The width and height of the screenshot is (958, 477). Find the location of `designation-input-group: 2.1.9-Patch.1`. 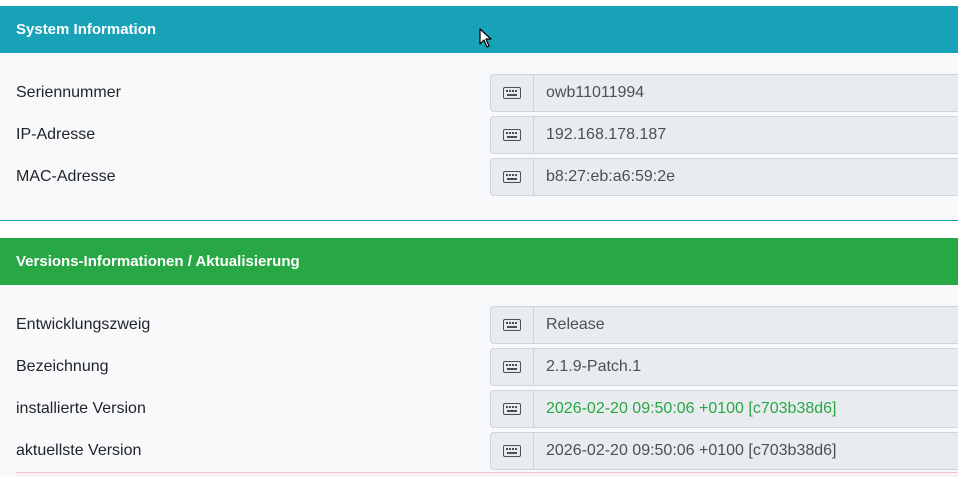

designation-input-group: 2.1.9-Patch.1 is located at coordinates (724, 367).